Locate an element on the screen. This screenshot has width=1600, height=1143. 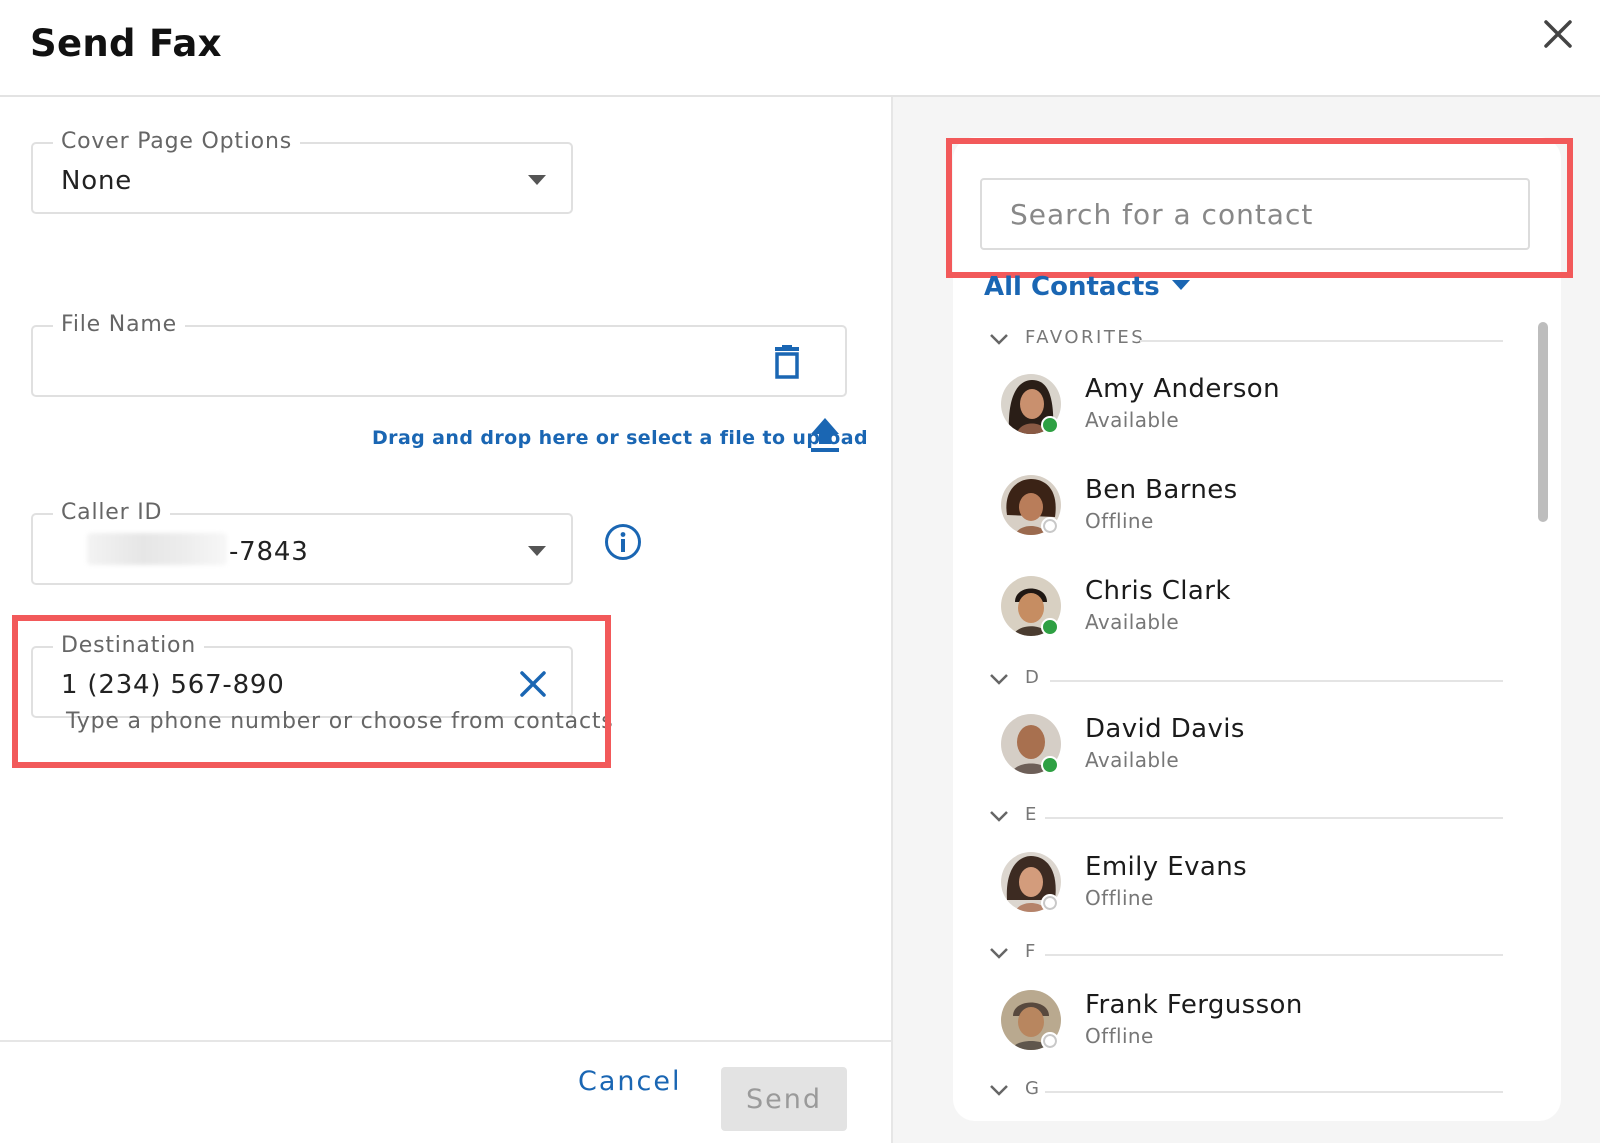
section-label: E is located at coordinates (1032, 814).